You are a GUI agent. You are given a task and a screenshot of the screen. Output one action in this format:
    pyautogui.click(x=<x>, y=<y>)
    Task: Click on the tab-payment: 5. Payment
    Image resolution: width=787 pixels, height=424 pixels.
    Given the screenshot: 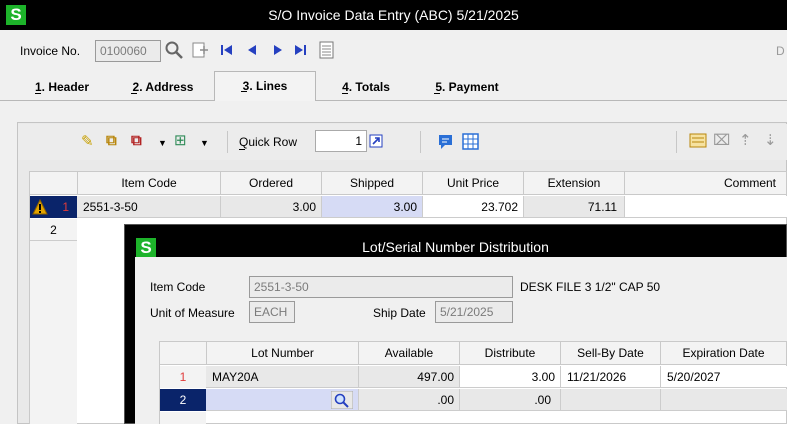 What is the action you would take?
    pyautogui.click(x=467, y=87)
    